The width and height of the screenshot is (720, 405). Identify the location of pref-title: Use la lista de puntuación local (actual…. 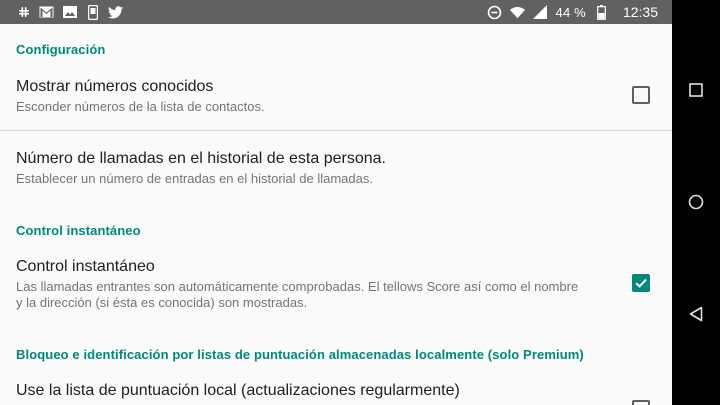
(238, 390).